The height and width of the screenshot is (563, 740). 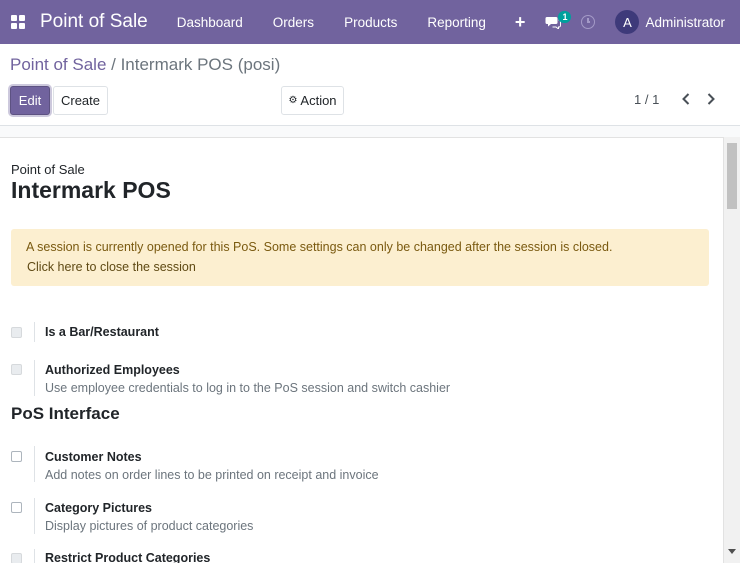 I want to click on scroll-down-arrow-icon, so click(x=732, y=551).